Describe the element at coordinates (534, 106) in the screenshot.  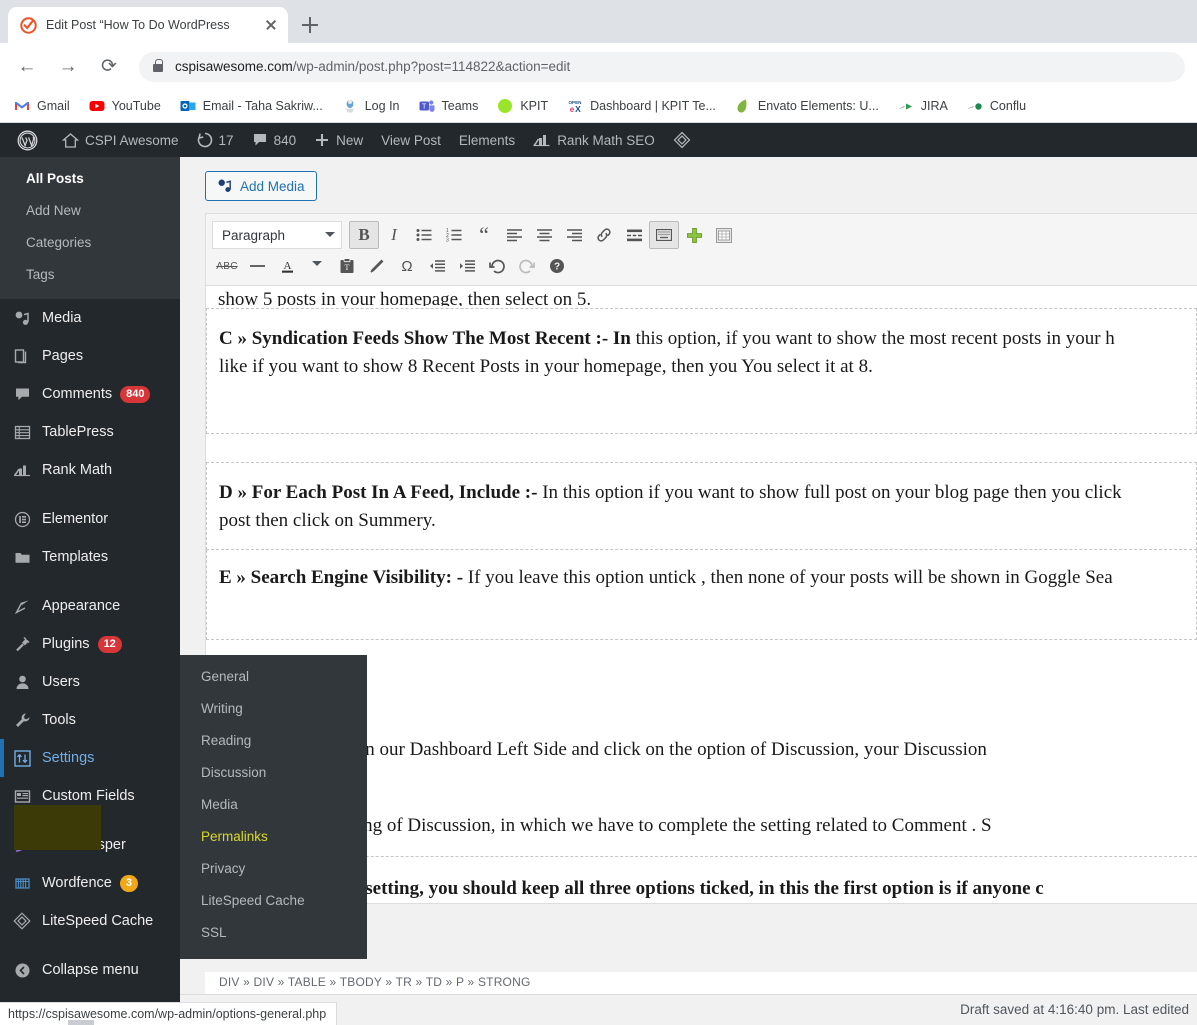
I see `bookmark-label: KPIT` at that location.